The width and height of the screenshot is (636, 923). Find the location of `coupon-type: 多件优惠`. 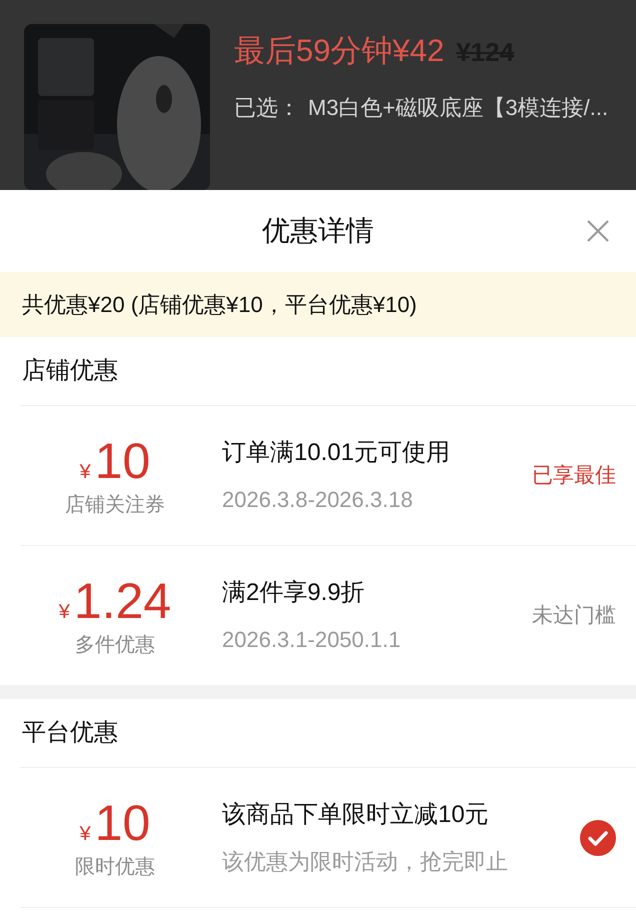

coupon-type: 多件优惠 is located at coordinates (115, 645).